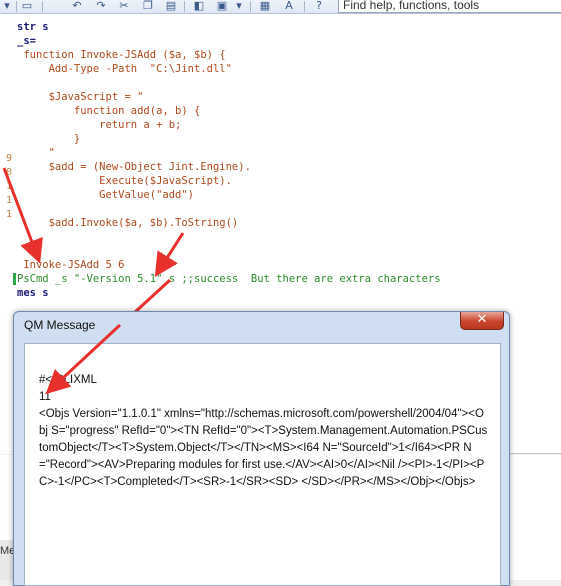  I want to click on help-search-input: Find help, functions, tools, so click(449, 6).